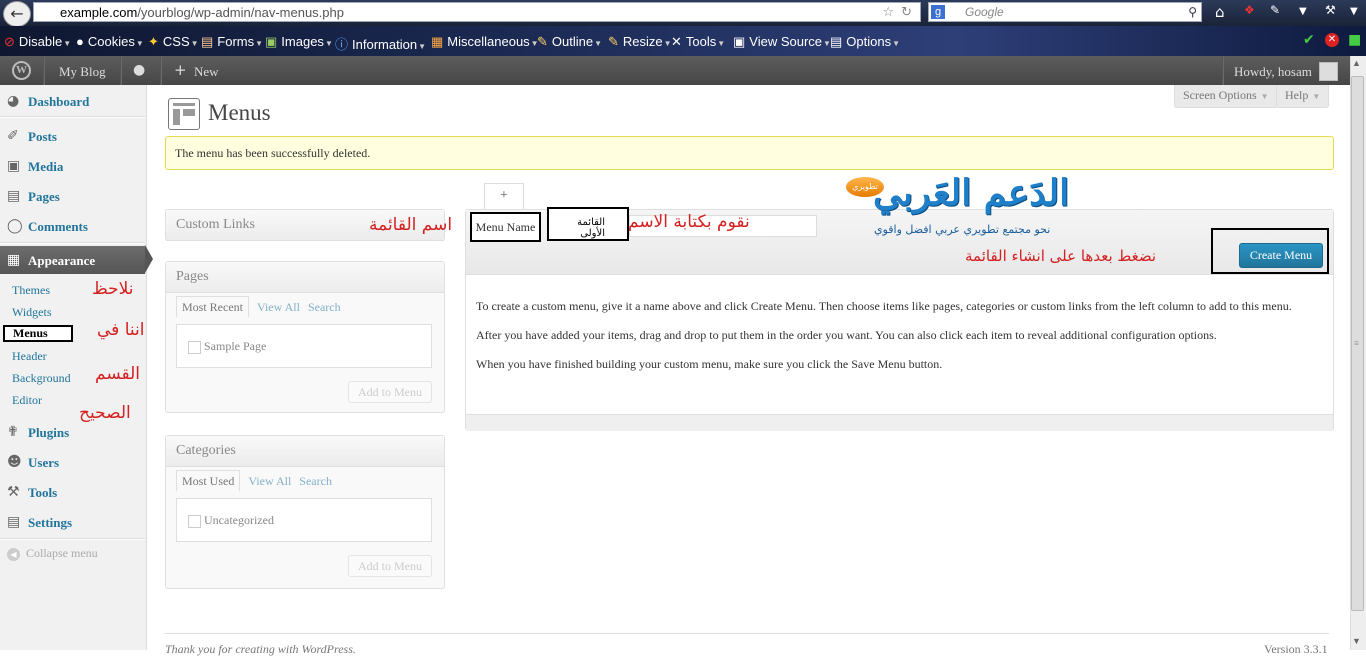 The height and width of the screenshot is (657, 1366). Describe the element at coordinates (31, 290) in the screenshot. I see `submenu-themes: Themes` at that location.